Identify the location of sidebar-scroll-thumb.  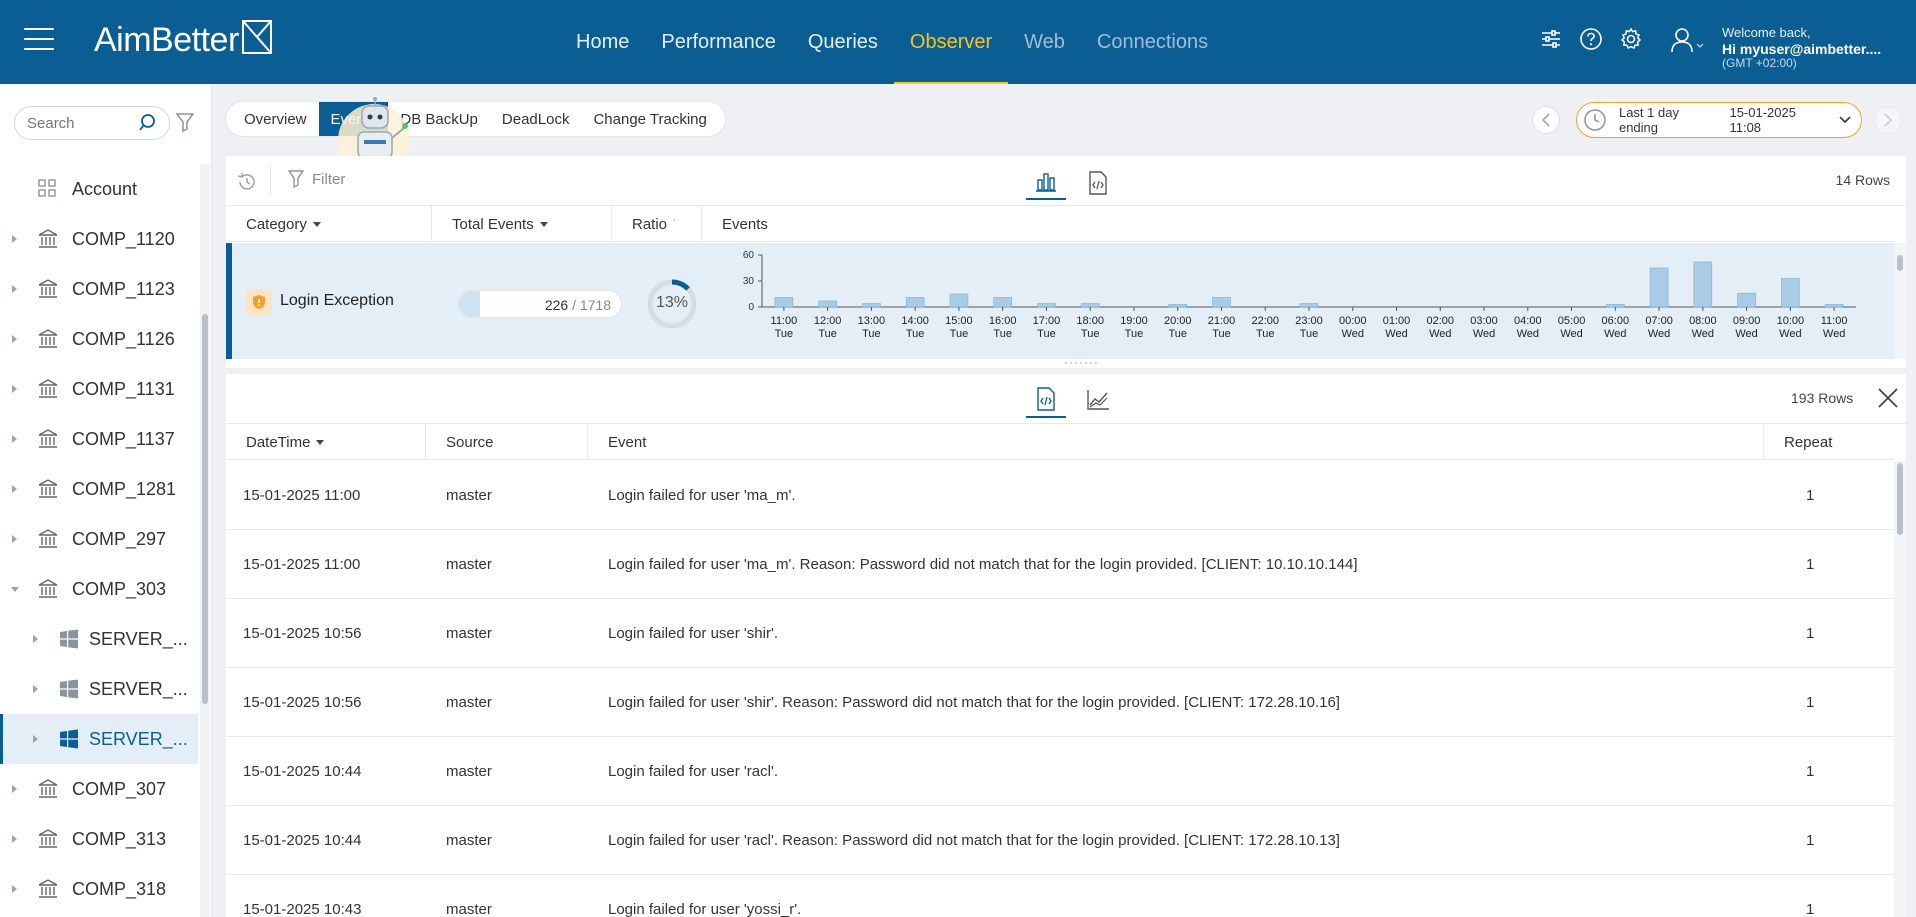
(205, 509).